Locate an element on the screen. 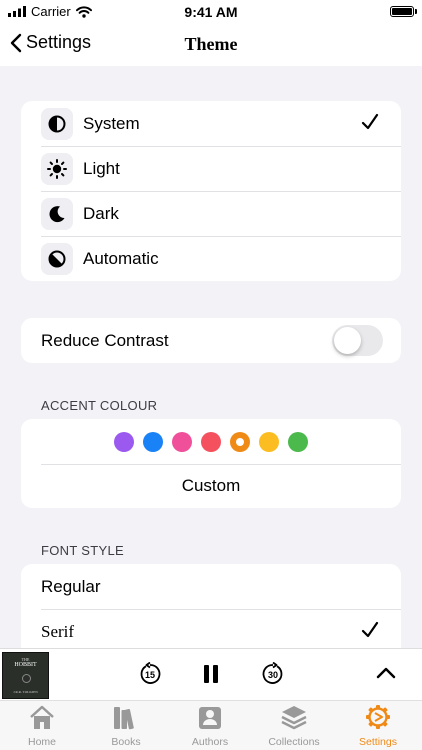  skip-back-icon: 15 is located at coordinates (150, 672).